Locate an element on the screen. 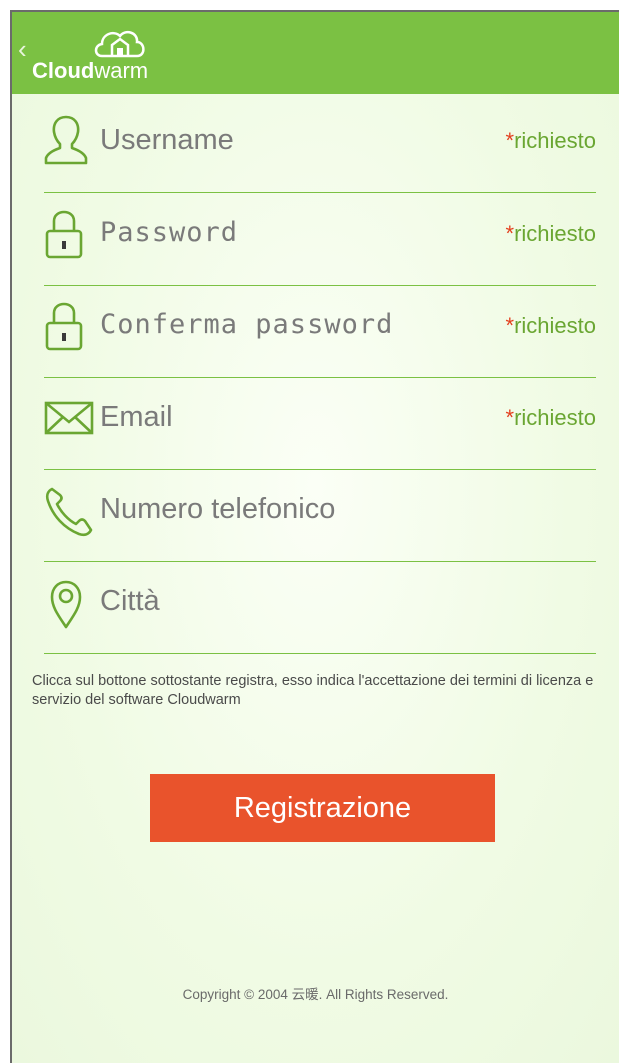 This screenshot has height=1063, width=619. phone-label: Numero telefonico is located at coordinates (218, 509).